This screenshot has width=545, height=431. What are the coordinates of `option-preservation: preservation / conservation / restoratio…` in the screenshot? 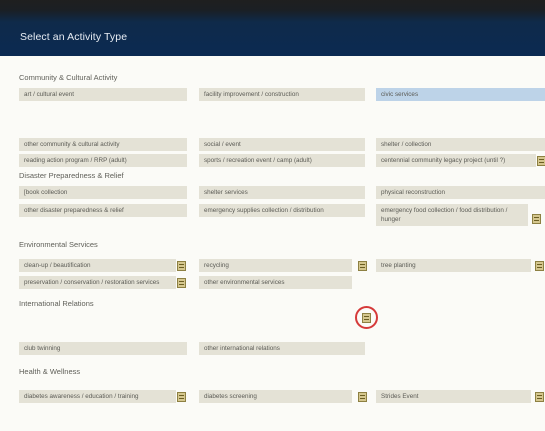 It's located at (97, 282).